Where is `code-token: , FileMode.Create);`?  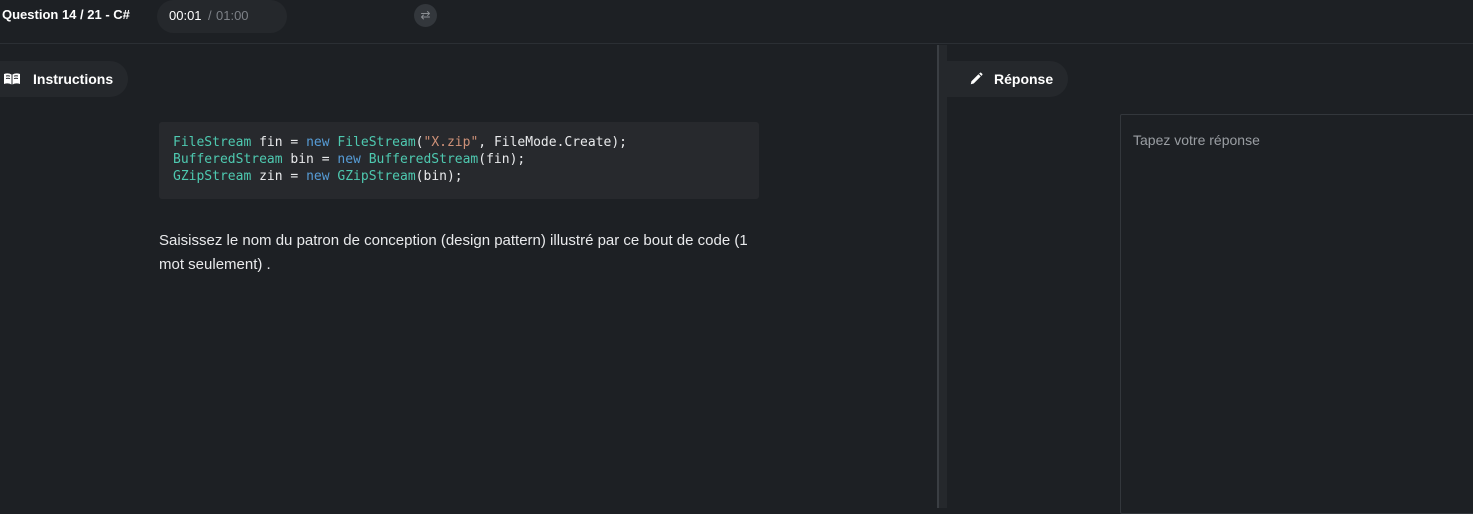 code-token: , FileMode.Create); is located at coordinates (553, 142).